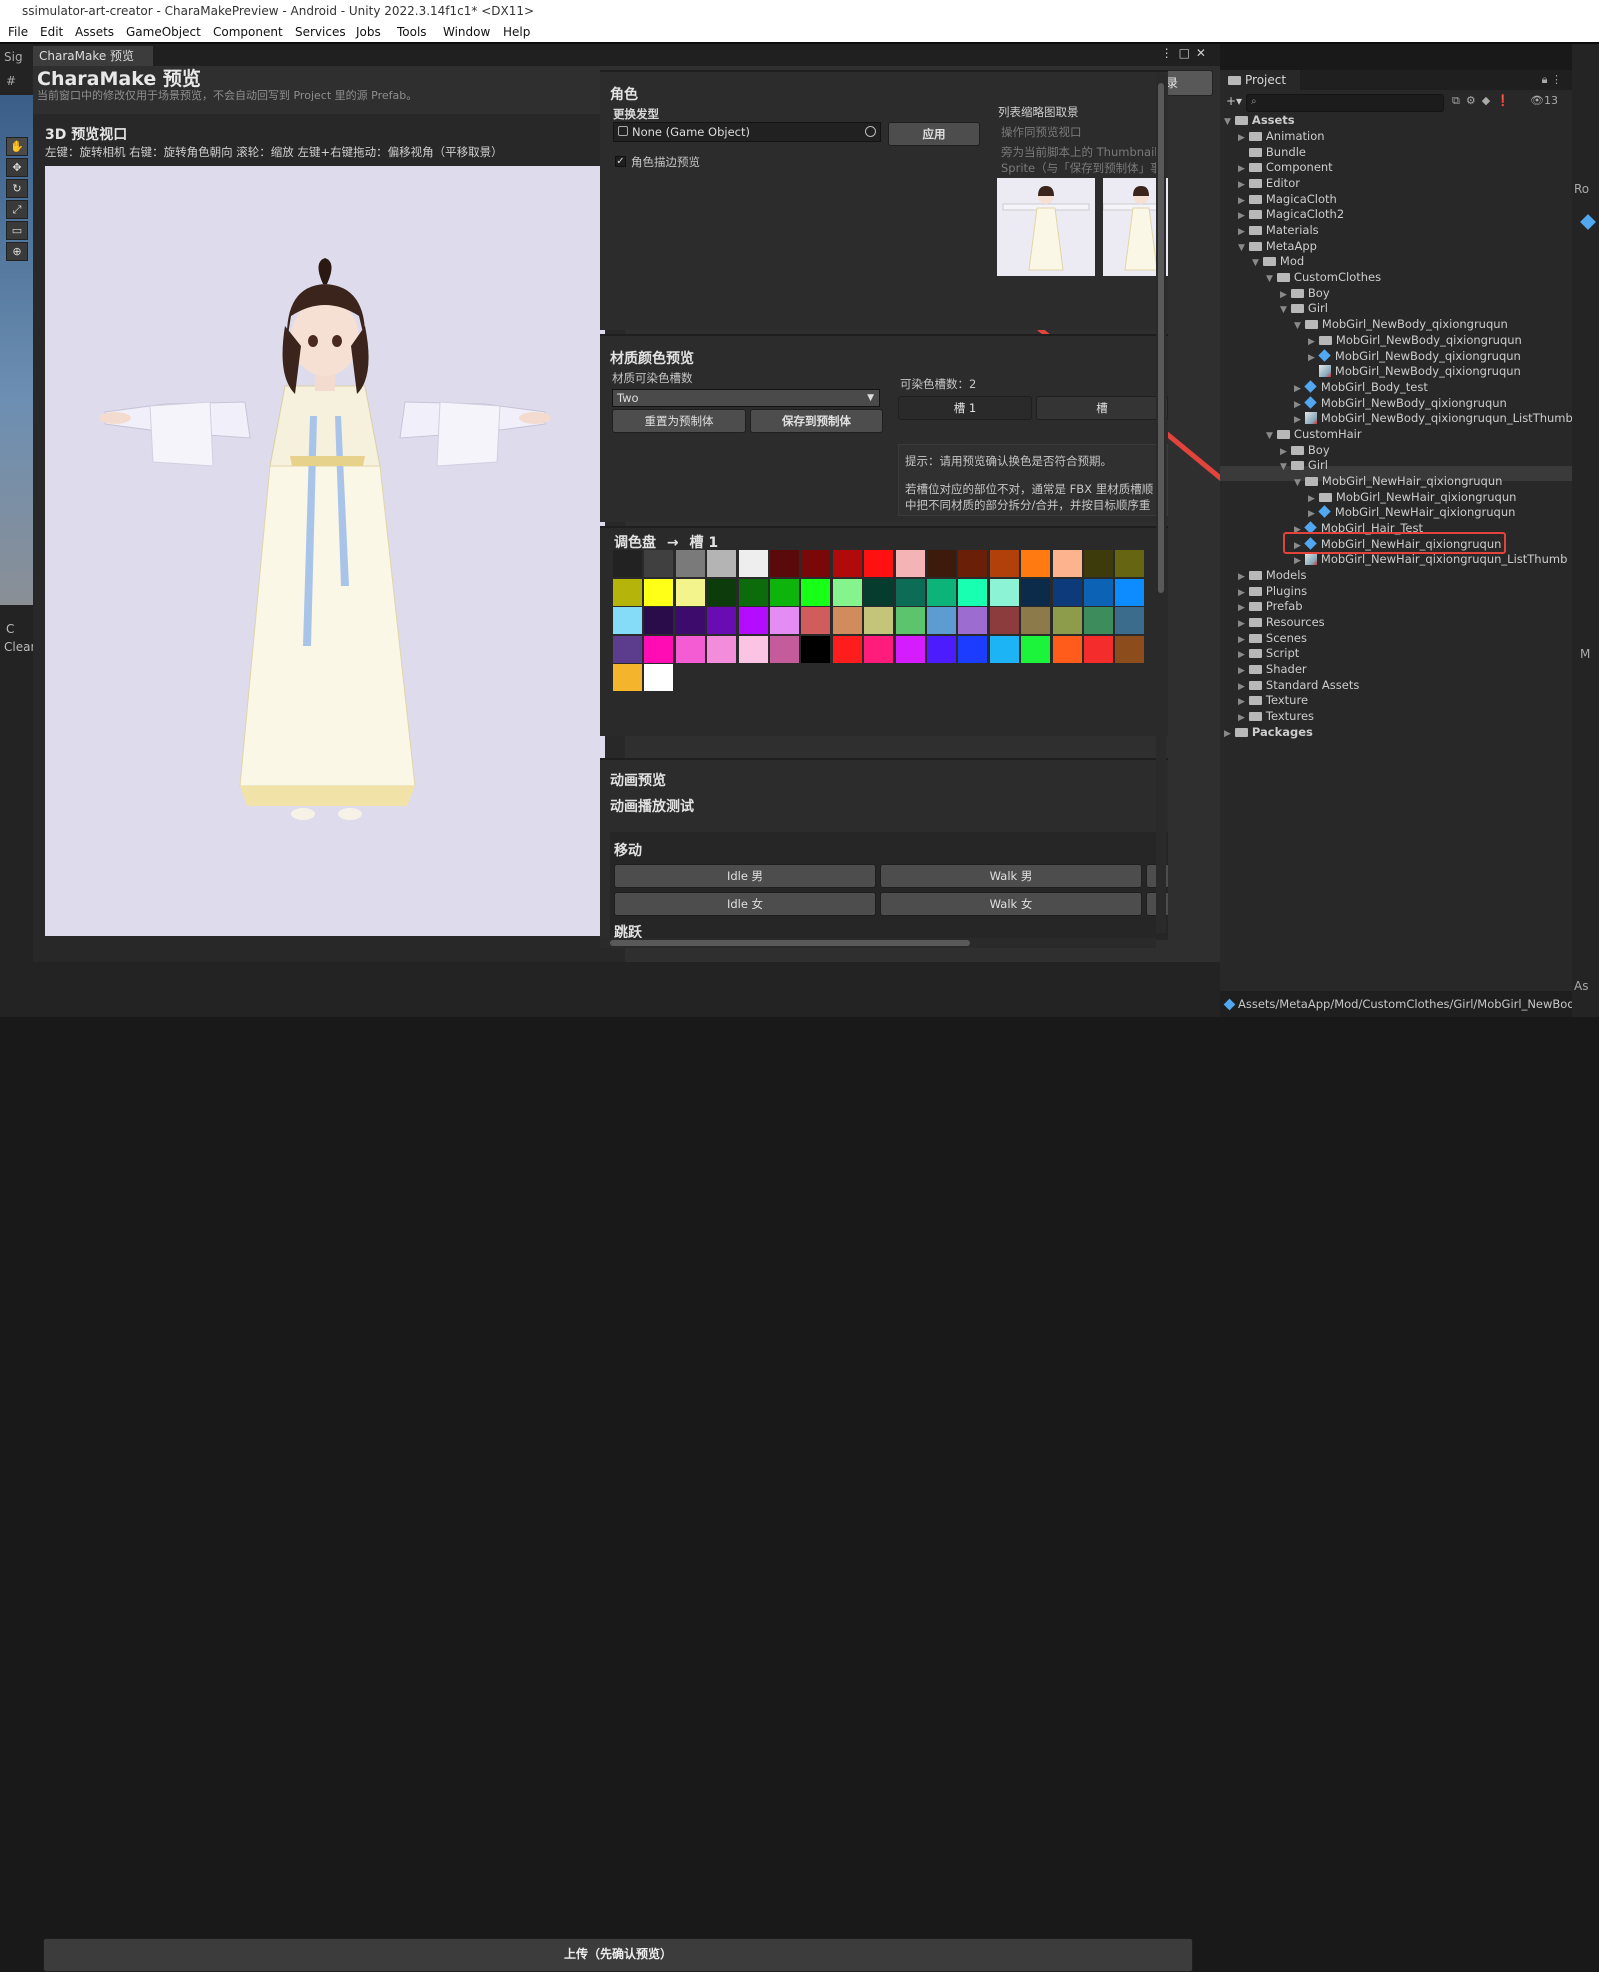 This screenshot has width=1599, height=1972. Describe the element at coordinates (745, 876) in the screenshot. I see `idle-male-button: Idle 男` at that location.